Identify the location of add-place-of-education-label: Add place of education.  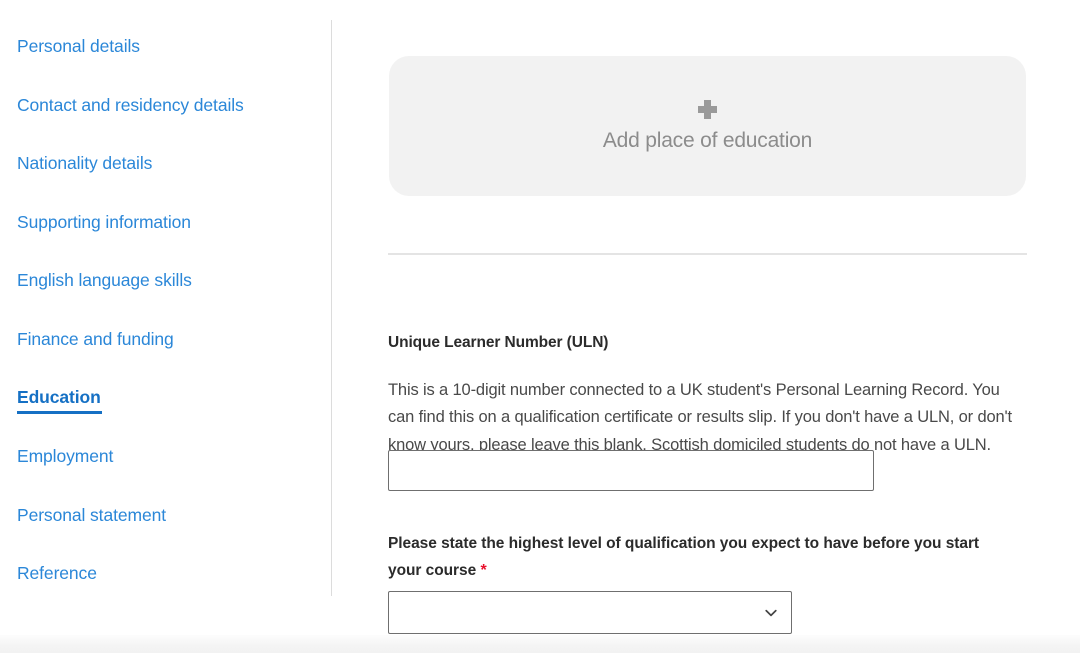
(707, 140).